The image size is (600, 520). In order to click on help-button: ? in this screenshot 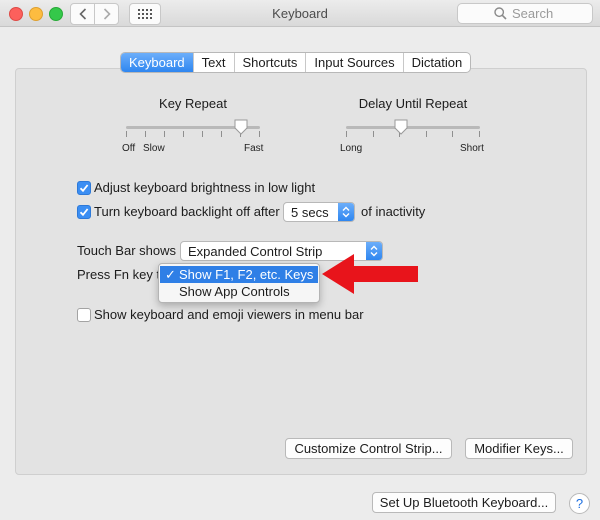, I will do `click(579, 503)`.